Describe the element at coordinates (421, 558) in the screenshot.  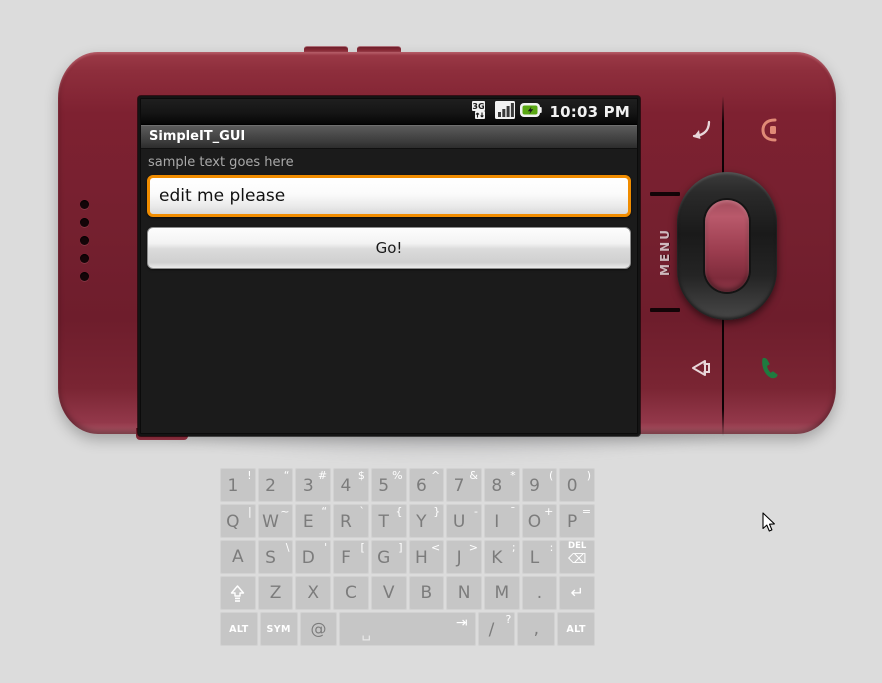
I see `key-main: H` at that location.